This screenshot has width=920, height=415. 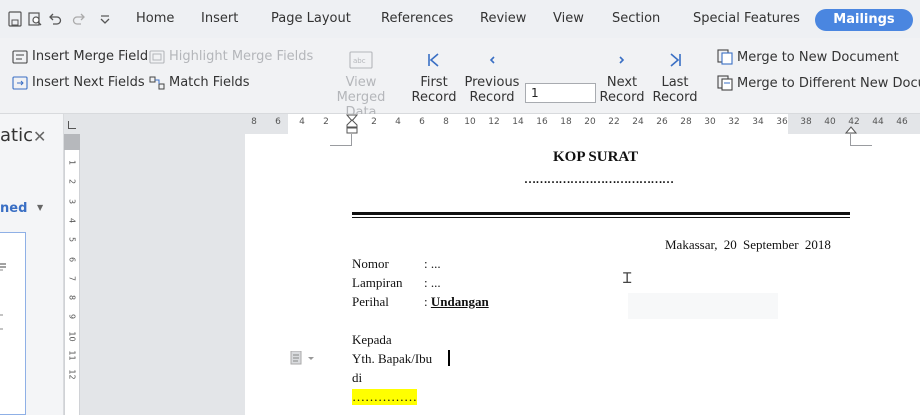 I want to click on vertical-ruler-tick-label: 4, so click(x=72, y=220).